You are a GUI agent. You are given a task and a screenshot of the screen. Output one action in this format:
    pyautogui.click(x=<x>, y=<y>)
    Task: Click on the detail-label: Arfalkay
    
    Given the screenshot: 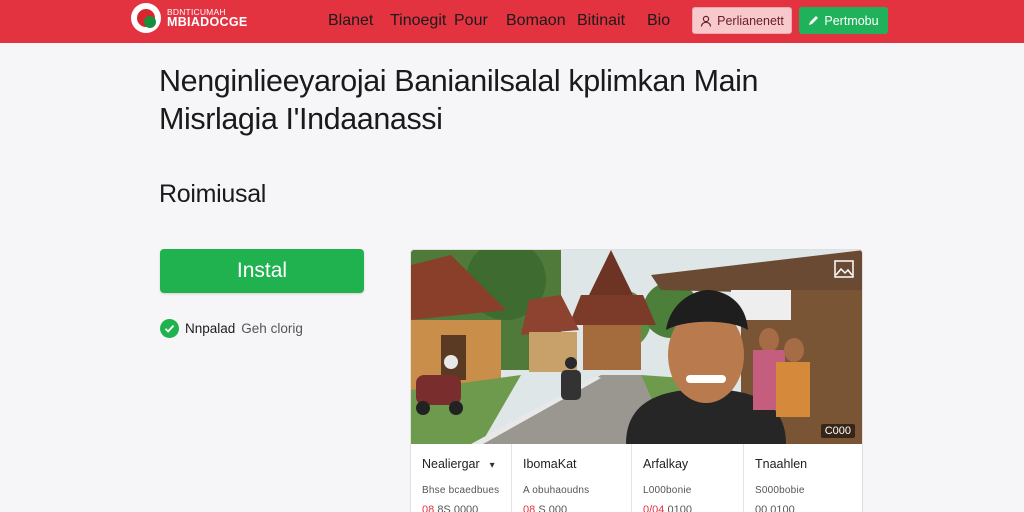 What is the action you would take?
    pyautogui.click(x=666, y=464)
    